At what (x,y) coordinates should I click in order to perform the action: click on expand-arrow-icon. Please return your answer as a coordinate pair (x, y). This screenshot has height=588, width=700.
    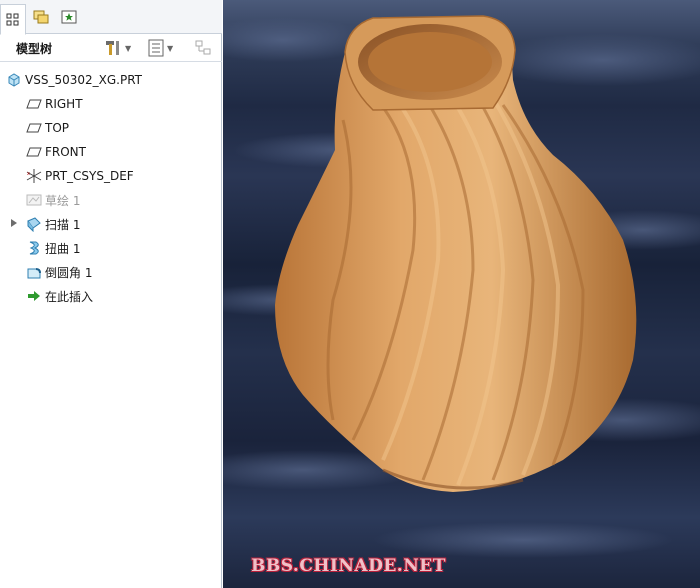
    Looking at the image, I should click on (14, 223).